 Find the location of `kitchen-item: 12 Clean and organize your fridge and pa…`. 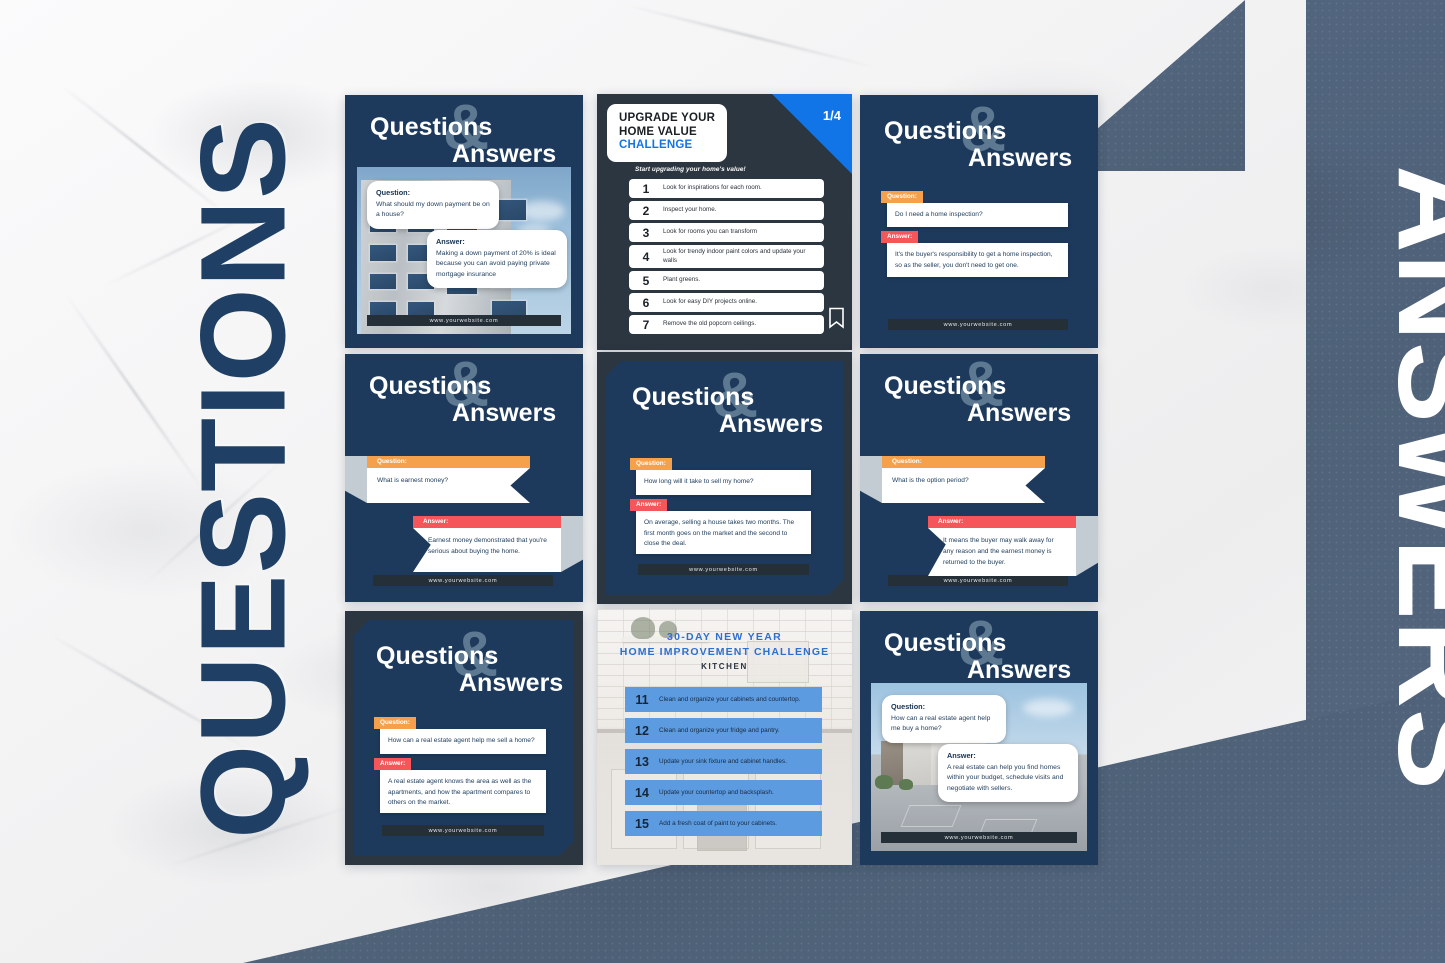

kitchen-item: 12 Clean and organize your fridge and pa… is located at coordinates (723, 730).